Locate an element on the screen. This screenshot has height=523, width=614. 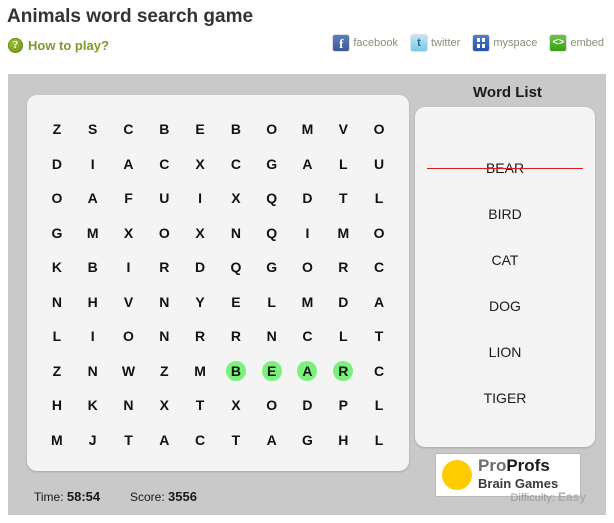
word-list-item: BIRD is located at coordinates (505, 214).